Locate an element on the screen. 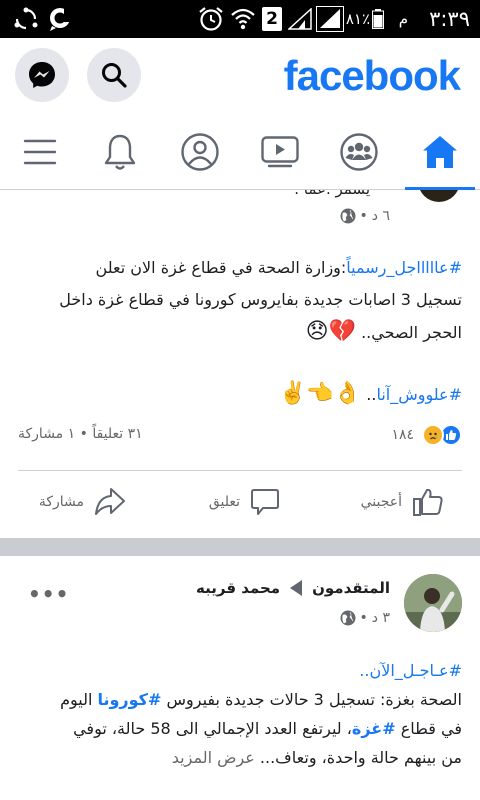 This screenshot has width=480, height=800. like-button: أعجبني is located at coordinates (402, 502).